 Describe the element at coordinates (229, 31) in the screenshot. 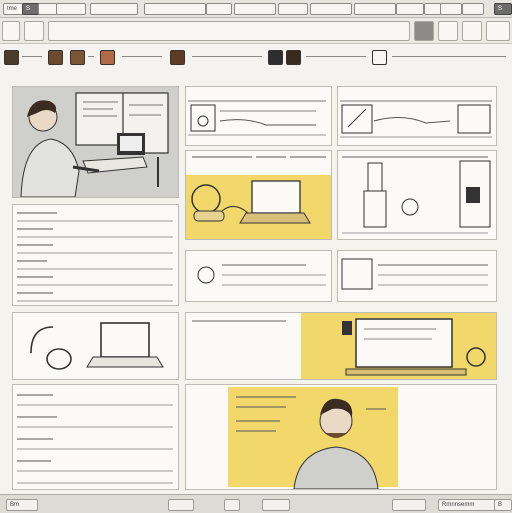

I see `address-field` at that location.